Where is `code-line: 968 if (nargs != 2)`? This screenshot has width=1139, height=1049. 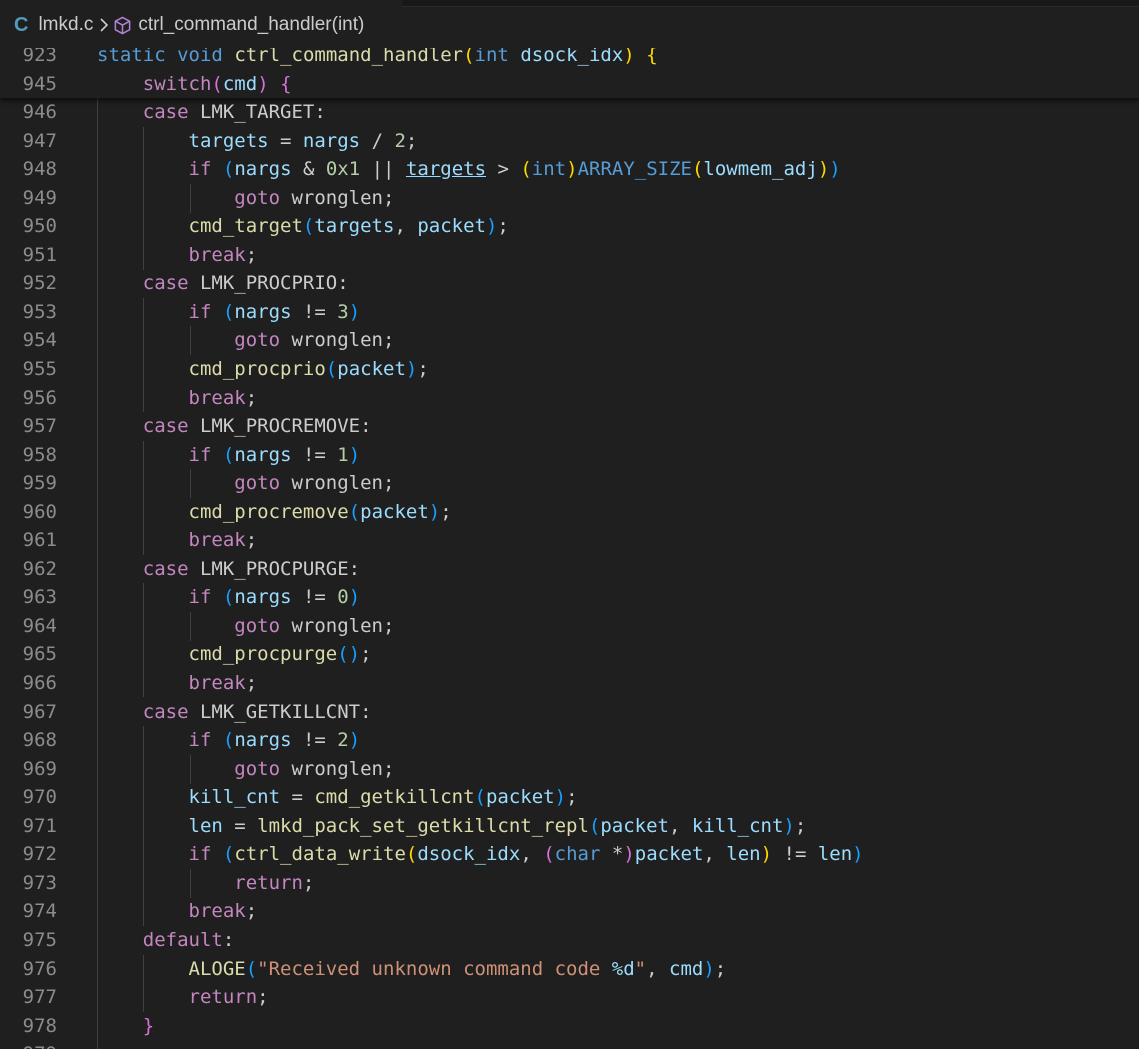
code-line: 968 if (nargs != 2) is located at coordinates (569, 740).